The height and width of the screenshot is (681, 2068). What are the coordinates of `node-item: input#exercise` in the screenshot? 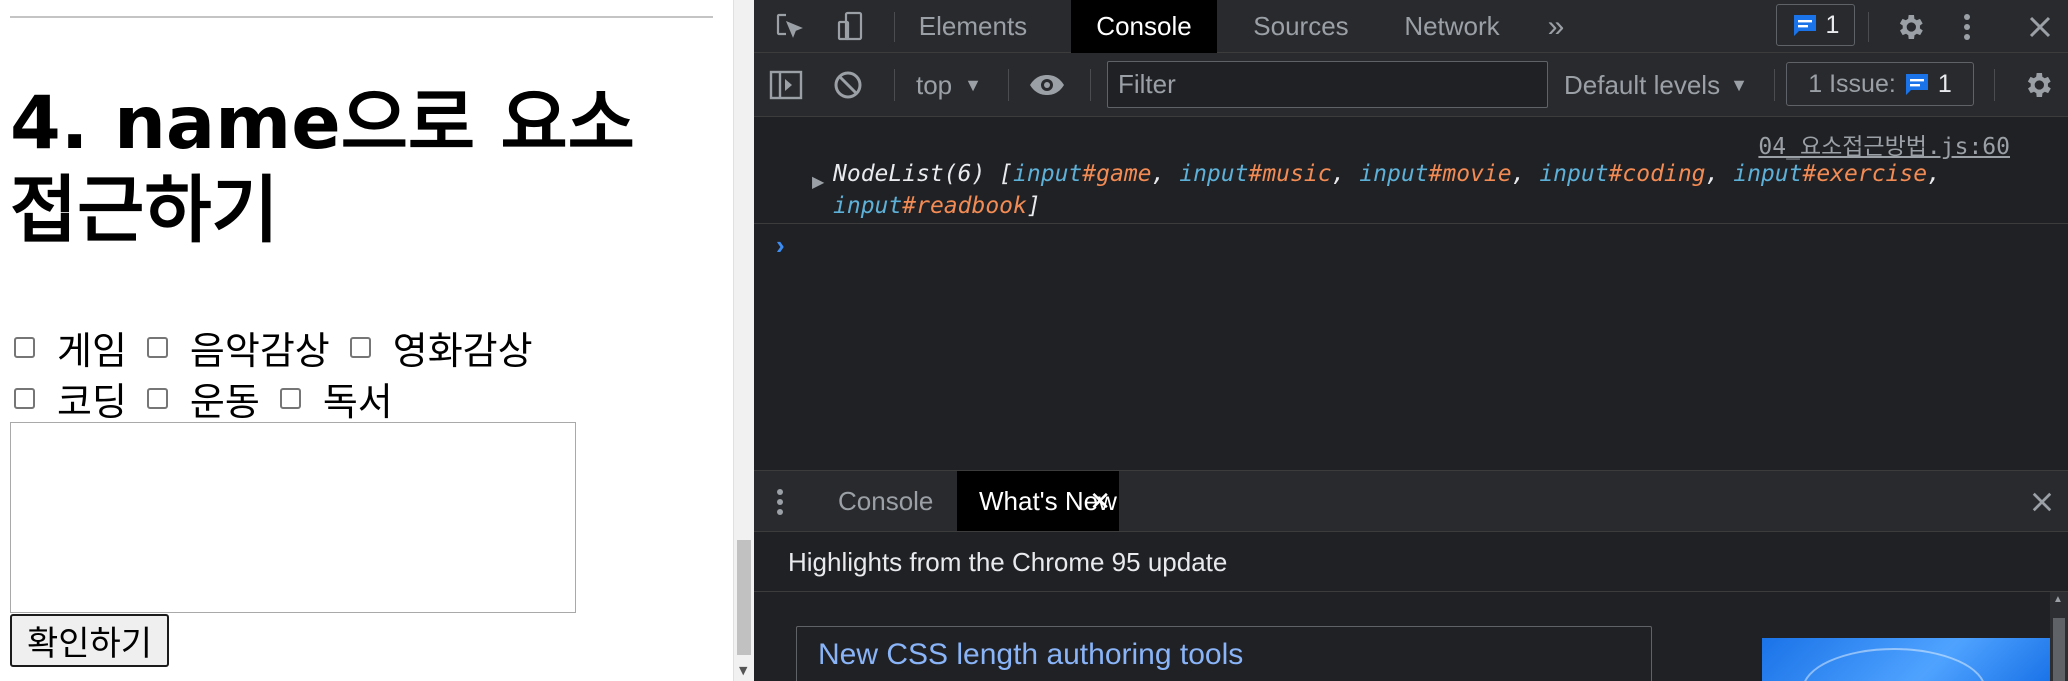 It's located at (1830, 174).